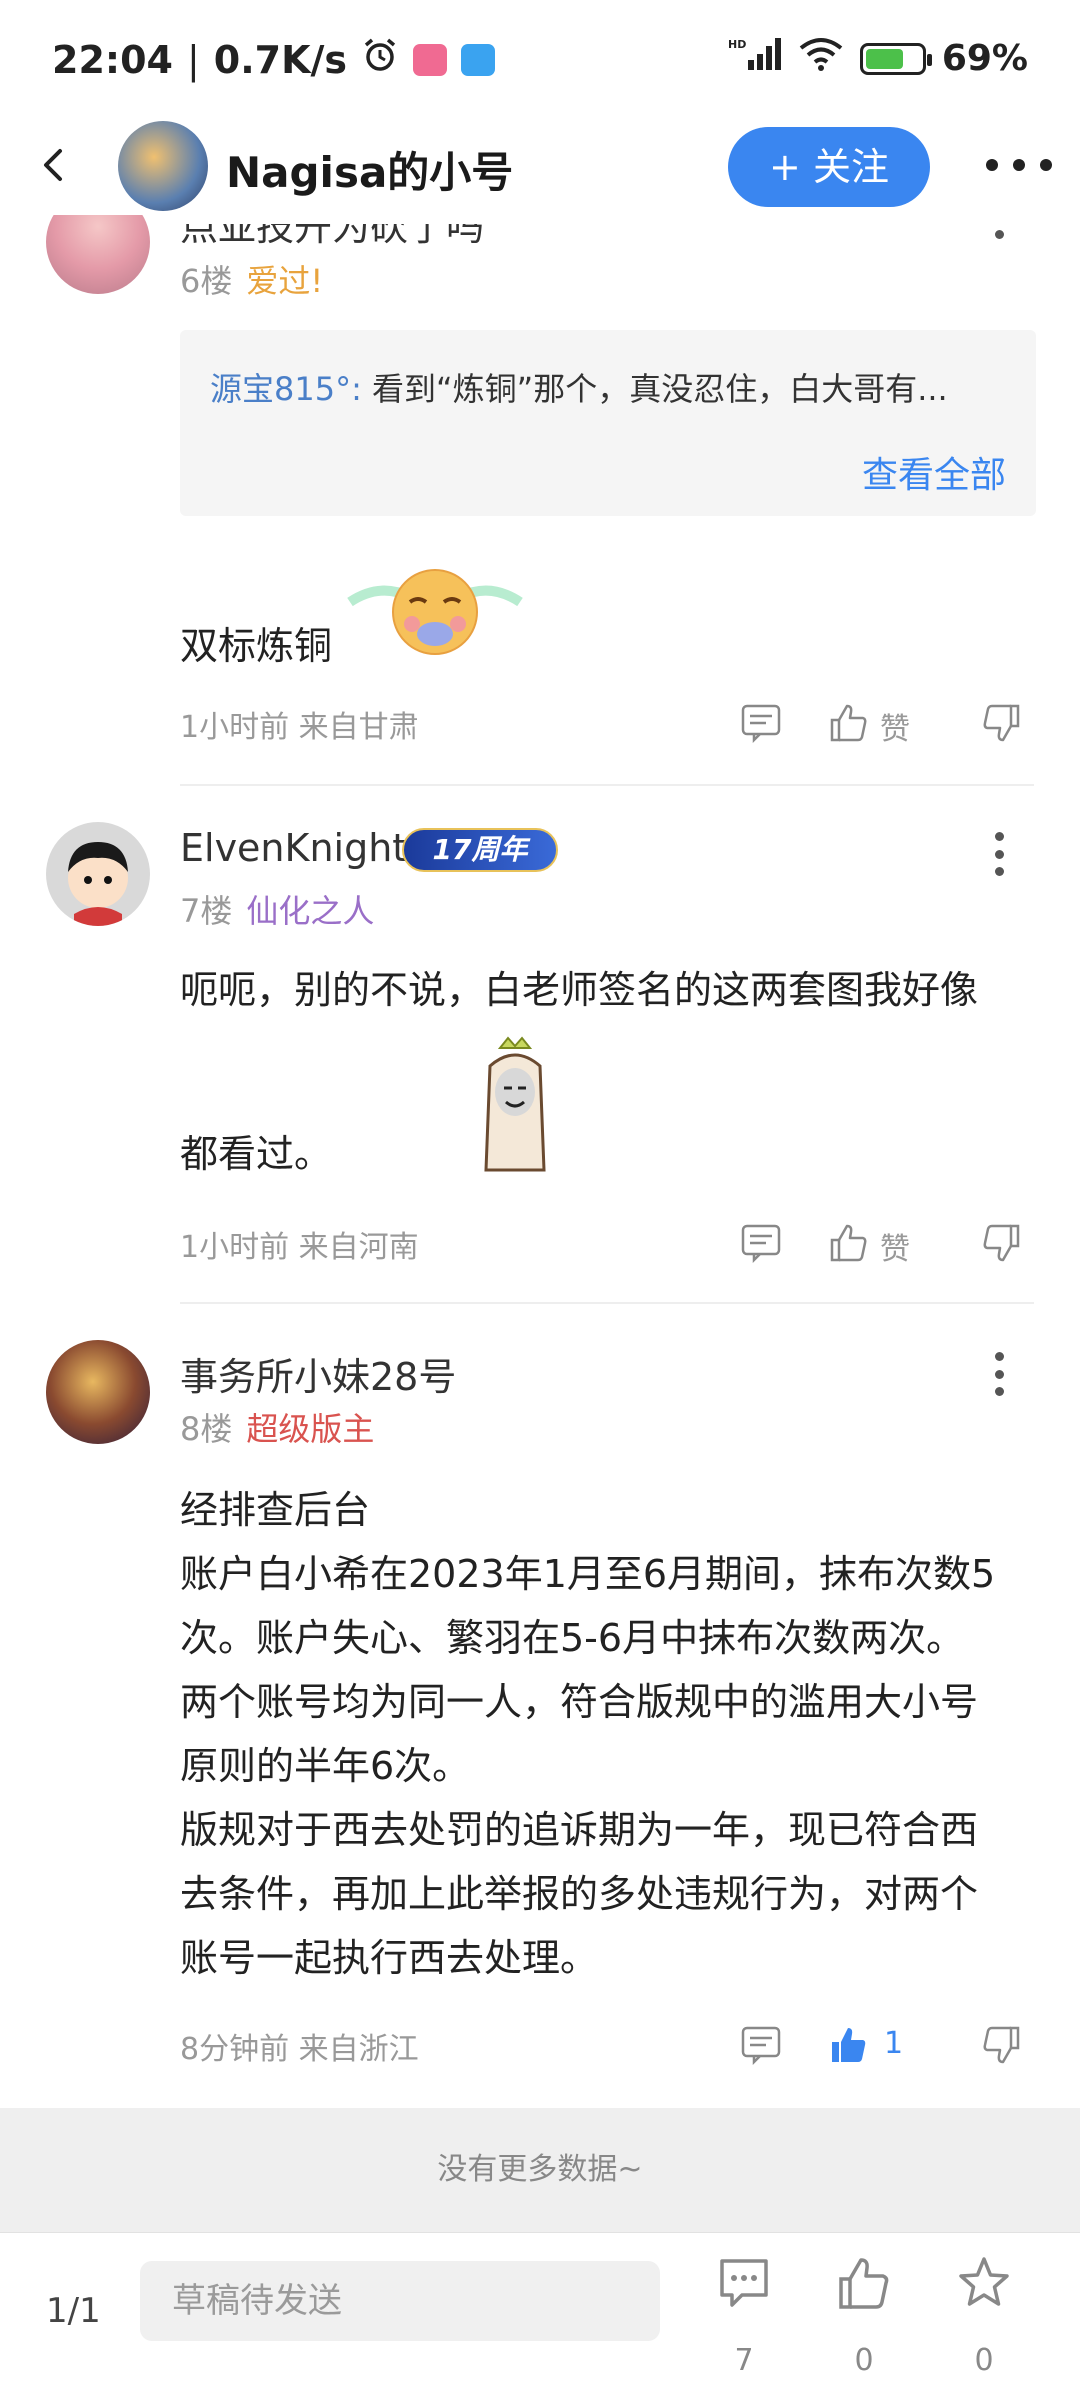  Describe the element at coordinates (737, 44) in the screenshot. I see `svg-text: HD` at that location.